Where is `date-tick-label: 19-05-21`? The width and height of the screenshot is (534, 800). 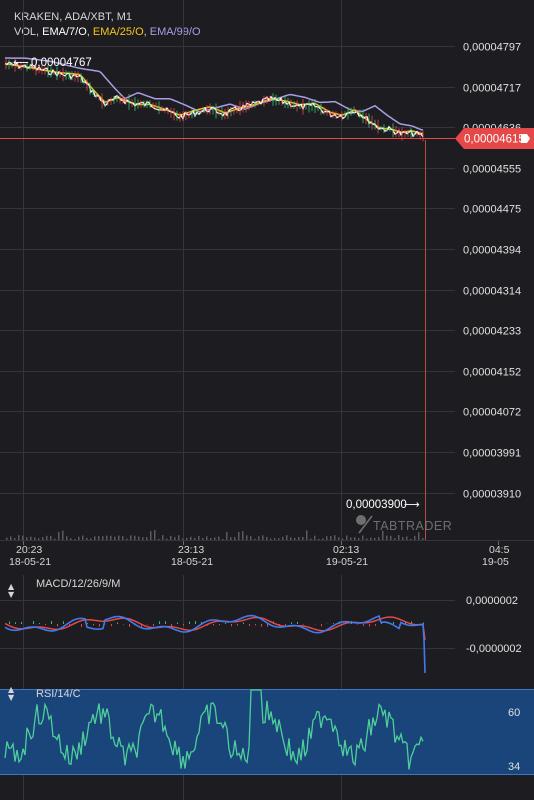
date-tick-label: 19-05-21 is located at coordinates (347, 562).